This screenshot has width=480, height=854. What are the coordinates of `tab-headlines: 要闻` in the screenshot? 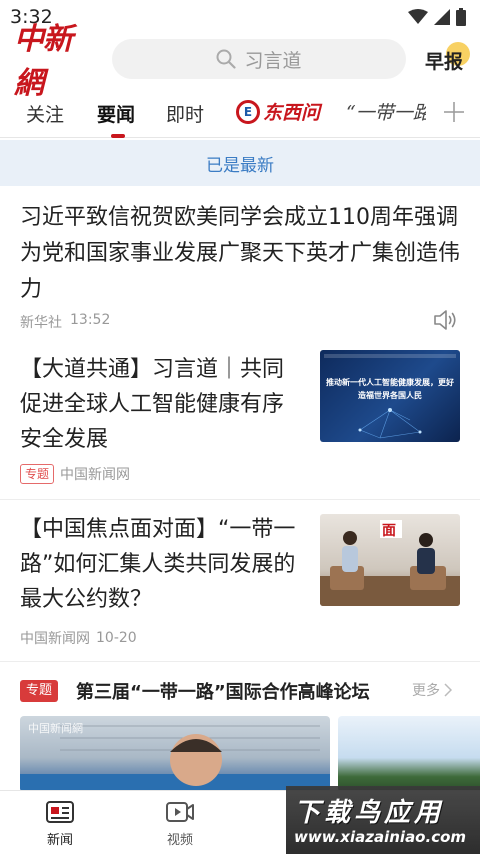 It's located at (116, 115).